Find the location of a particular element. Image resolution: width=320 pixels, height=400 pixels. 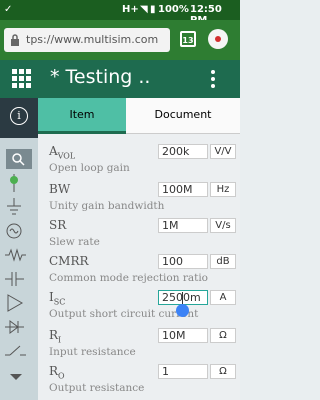

param-slew-rate: SR Slew rate 1M V/s is located at coordinates (139, 238).